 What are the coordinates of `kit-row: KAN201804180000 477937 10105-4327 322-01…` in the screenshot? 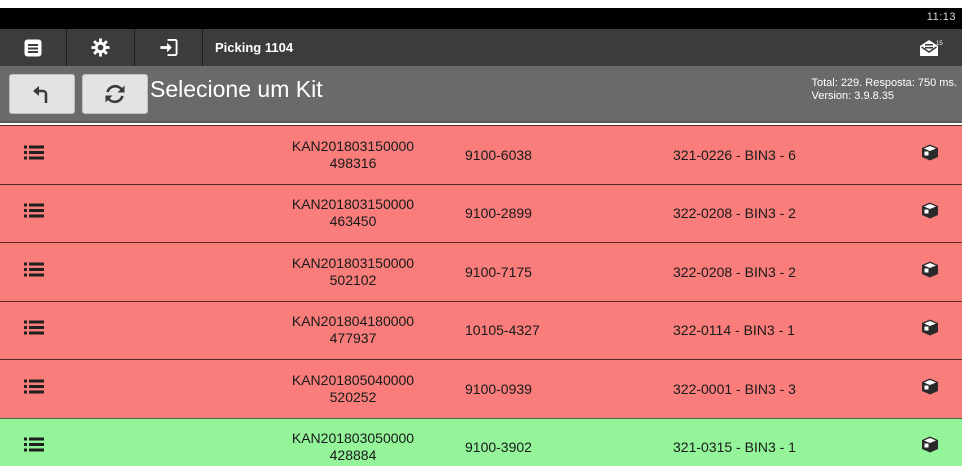 It's located at (481, 329).